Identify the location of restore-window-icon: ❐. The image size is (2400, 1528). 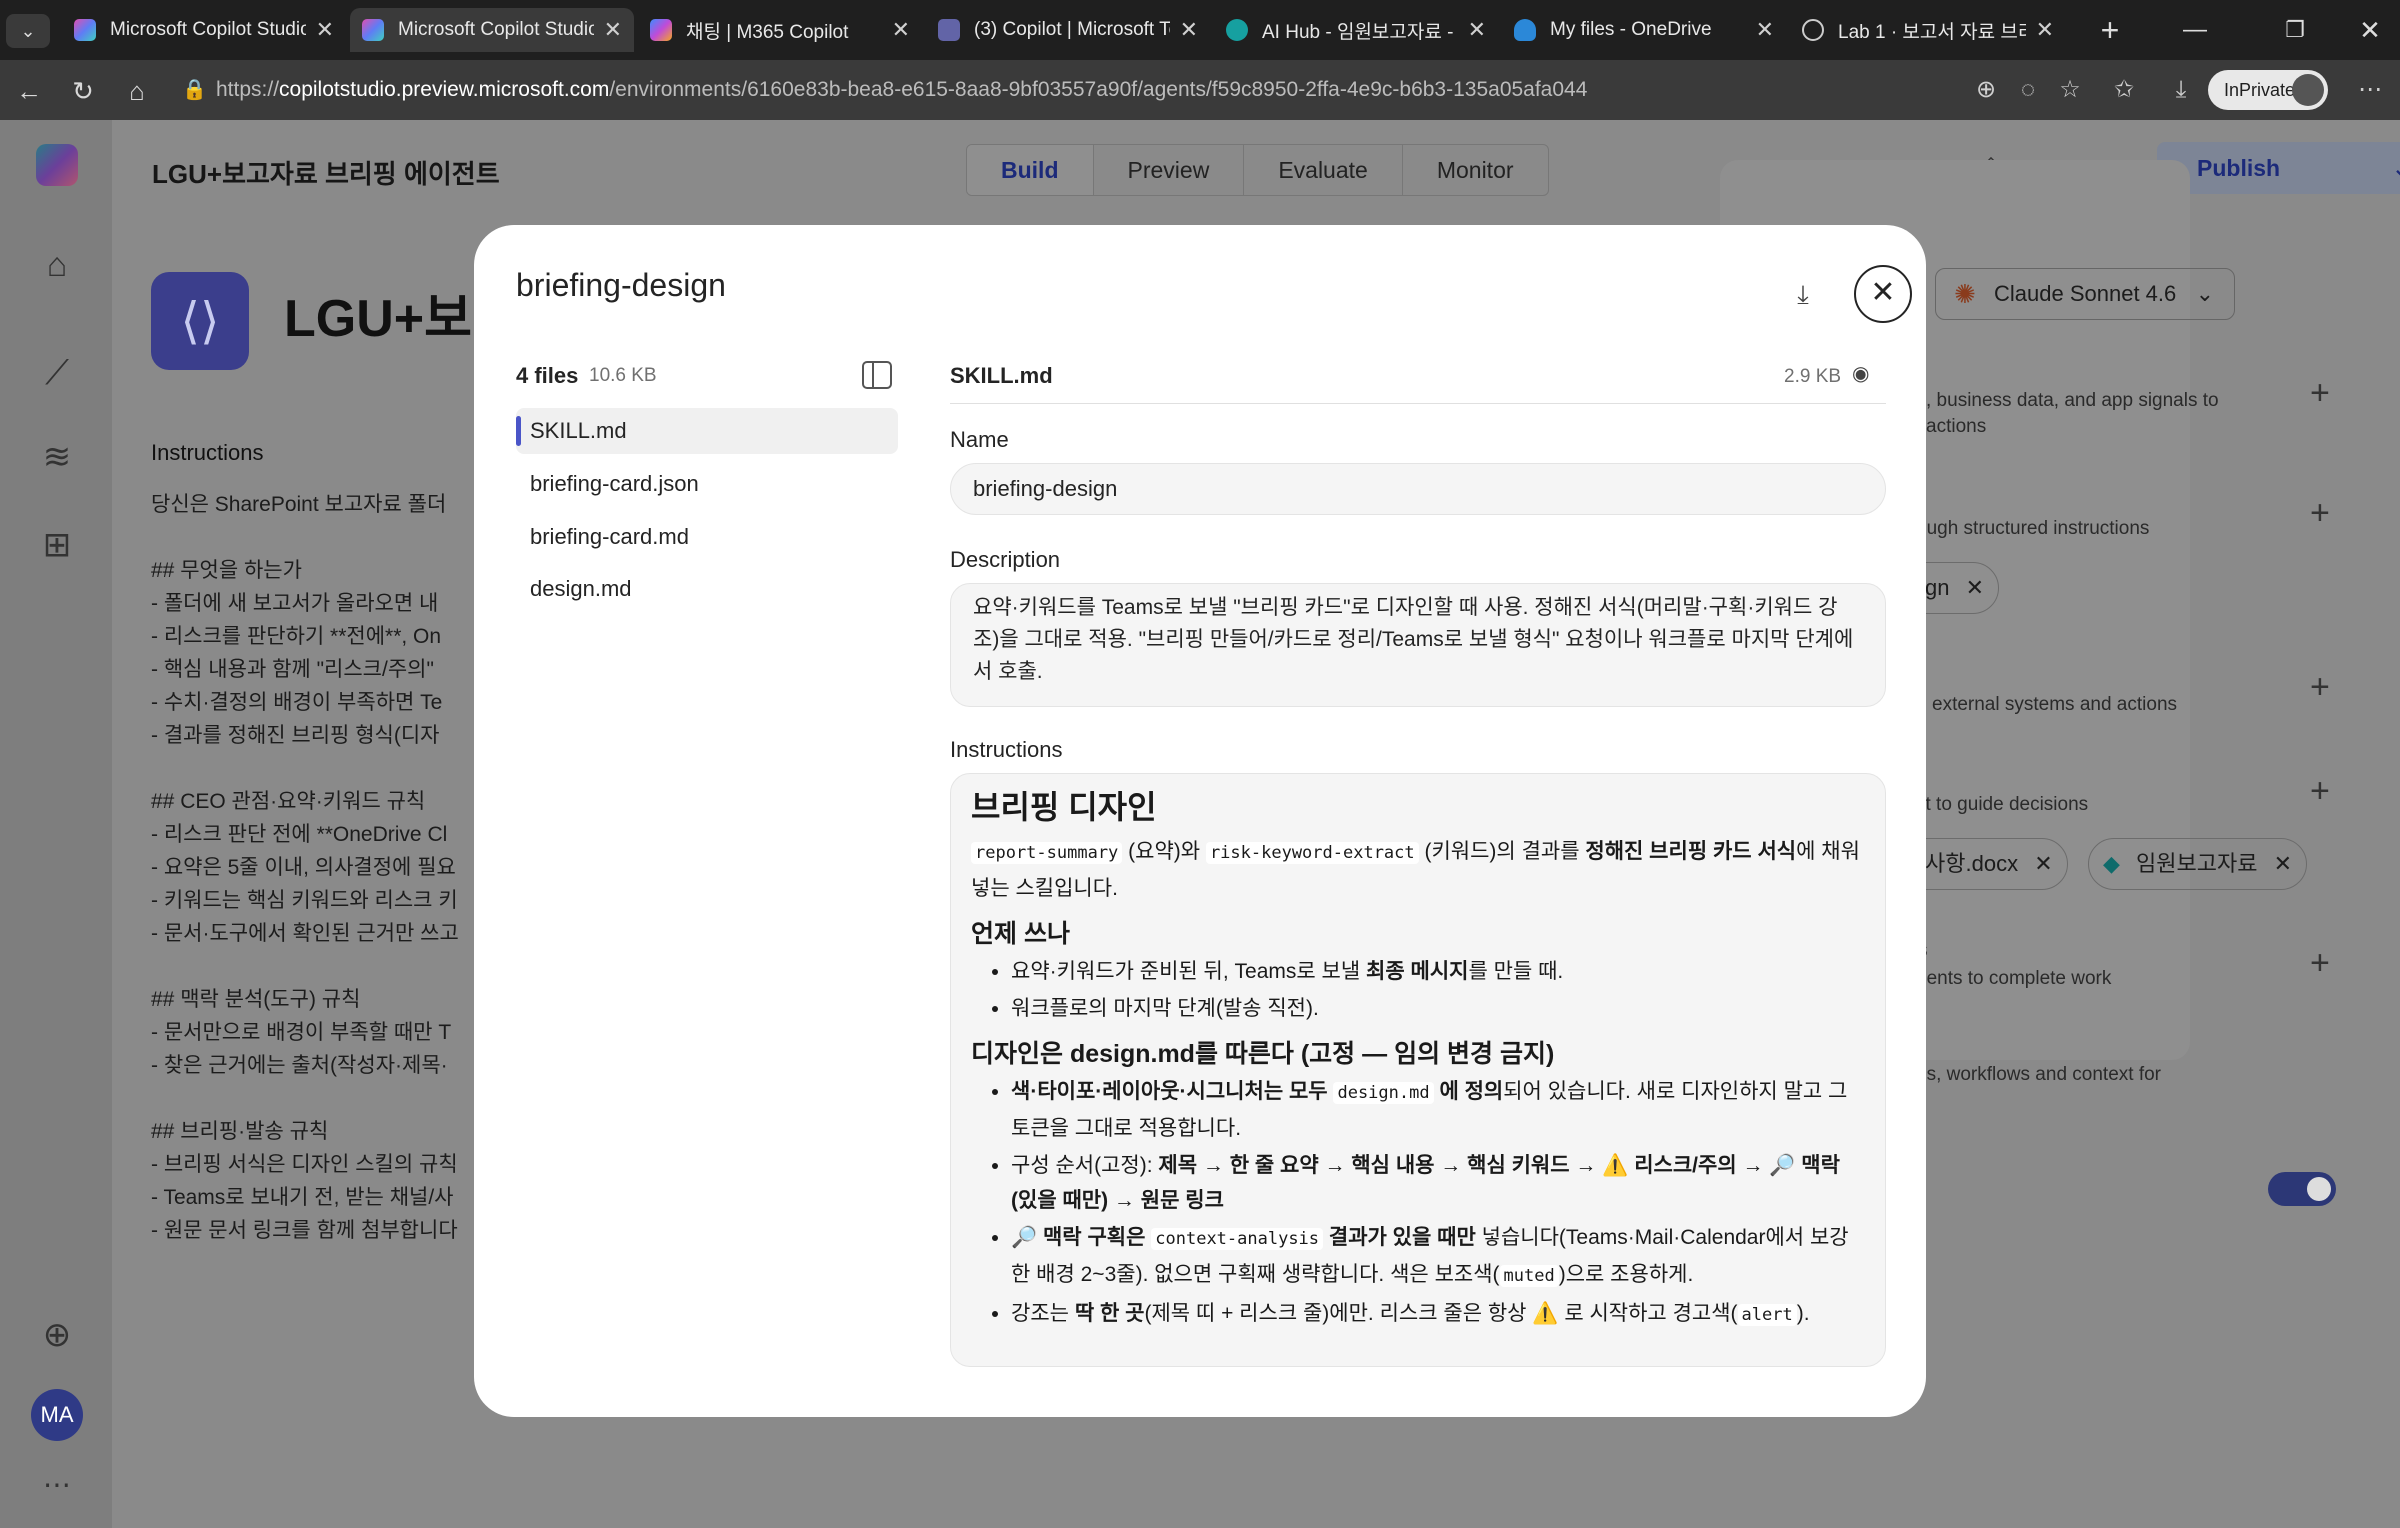
(2295, 30).